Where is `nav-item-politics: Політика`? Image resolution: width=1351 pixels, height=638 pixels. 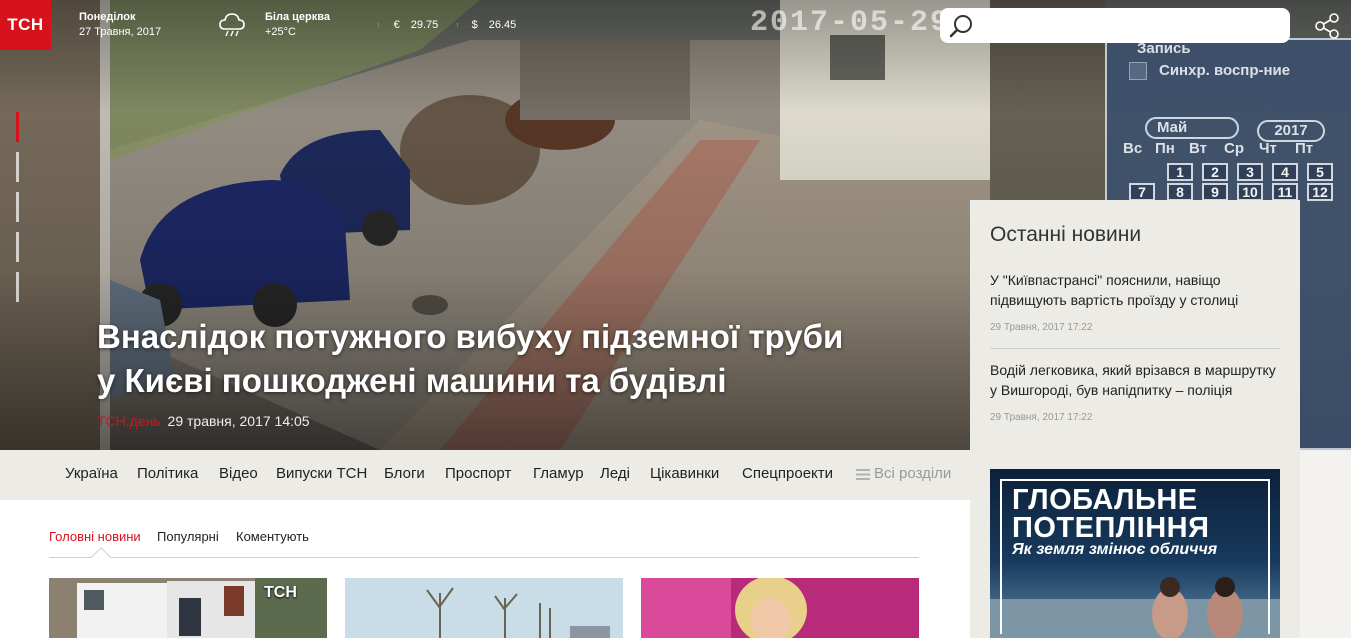
nav-item-politics: Політика is located at coordinates (167, 473).